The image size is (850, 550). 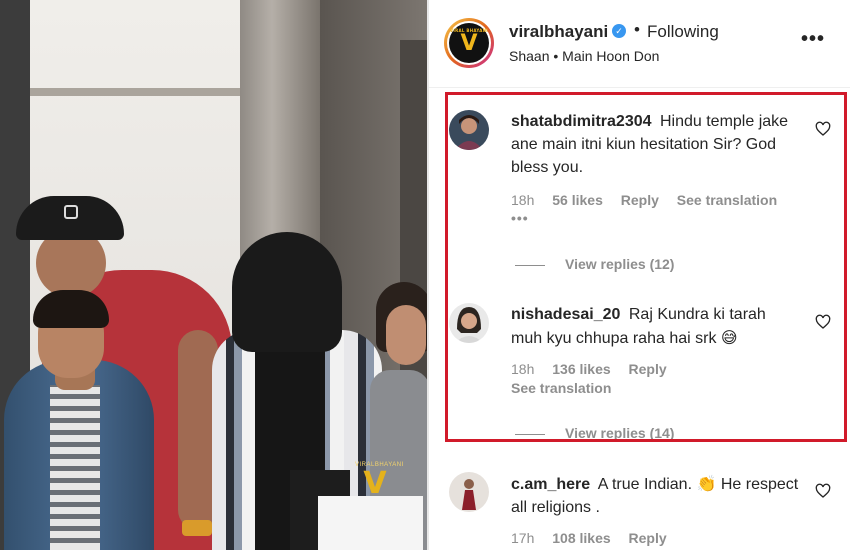 I want to click on comment-time: 17h, so click(x=523, y=538).